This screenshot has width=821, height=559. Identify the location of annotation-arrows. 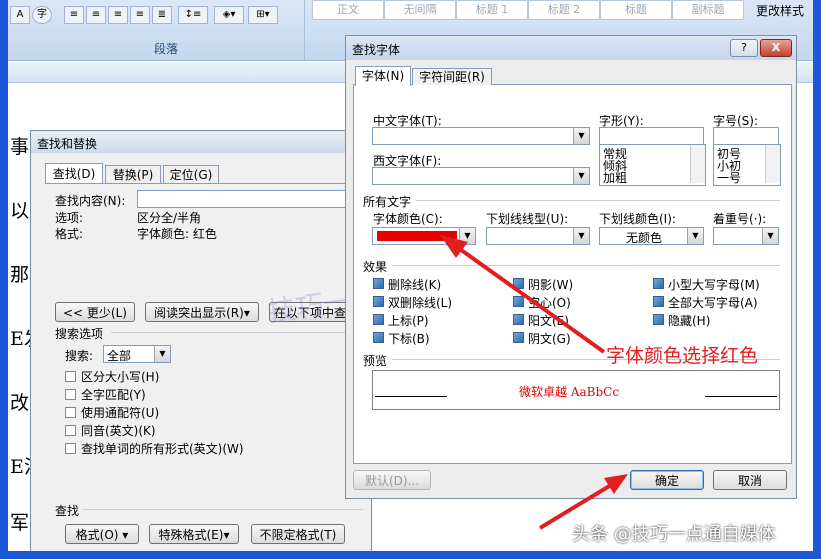
(534, 382).